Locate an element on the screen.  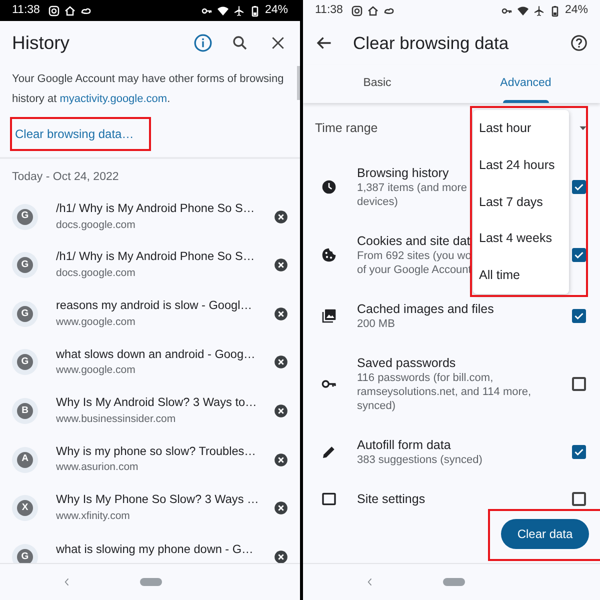
option-description: synced) is located at coordinates (376, 406).